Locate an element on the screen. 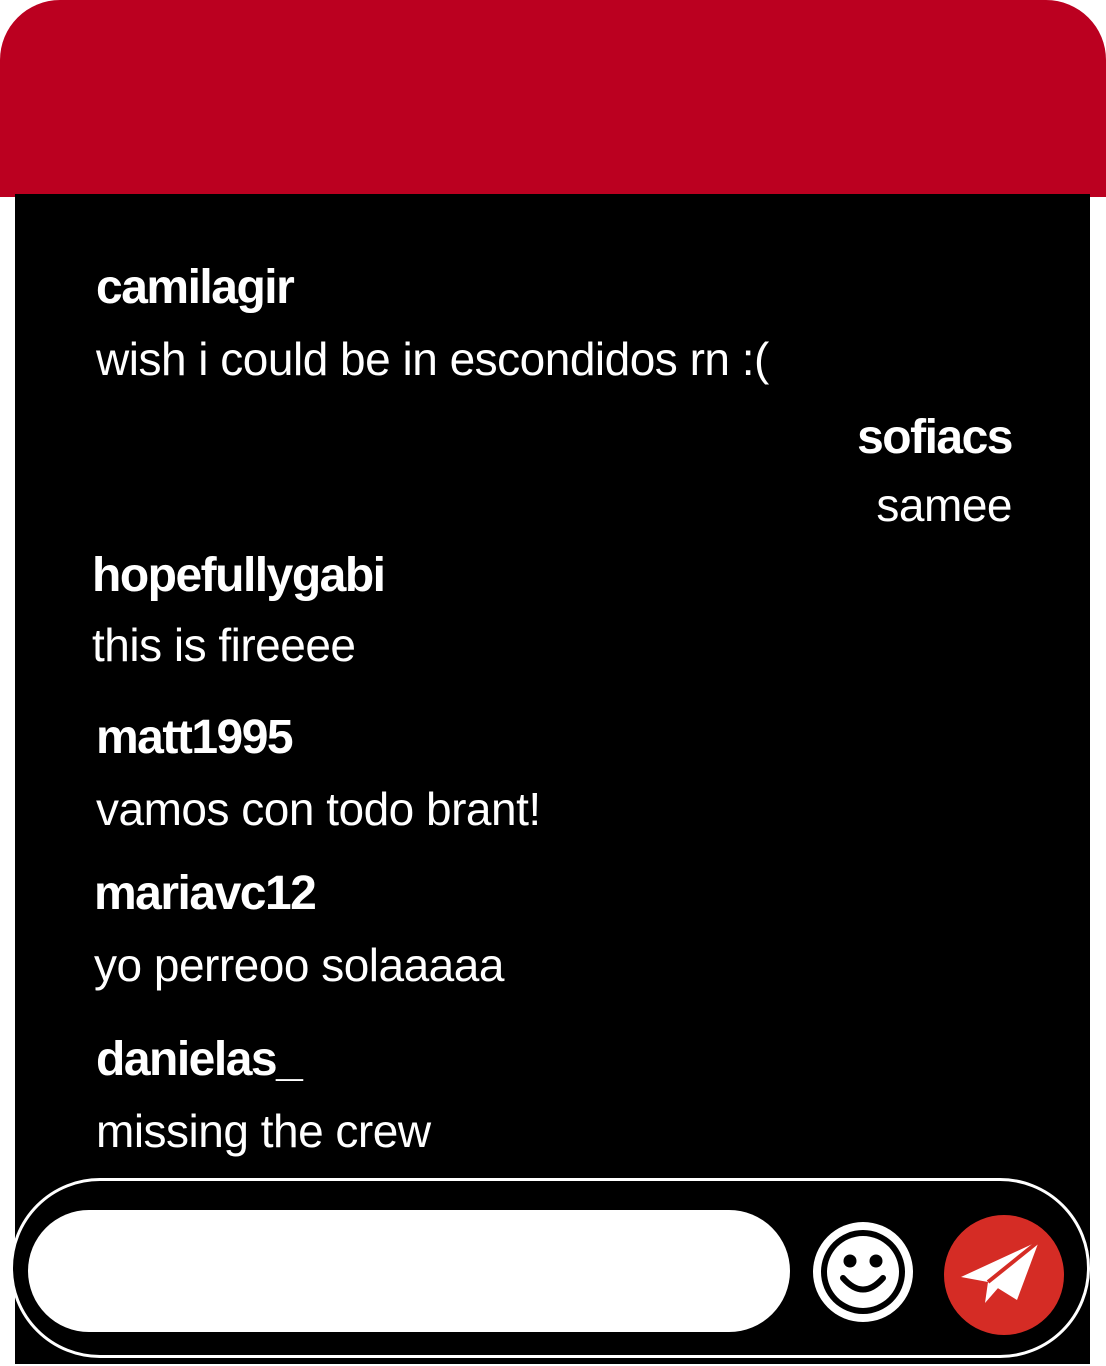  message-username: sofiacs is located at coordinates (935, 437).